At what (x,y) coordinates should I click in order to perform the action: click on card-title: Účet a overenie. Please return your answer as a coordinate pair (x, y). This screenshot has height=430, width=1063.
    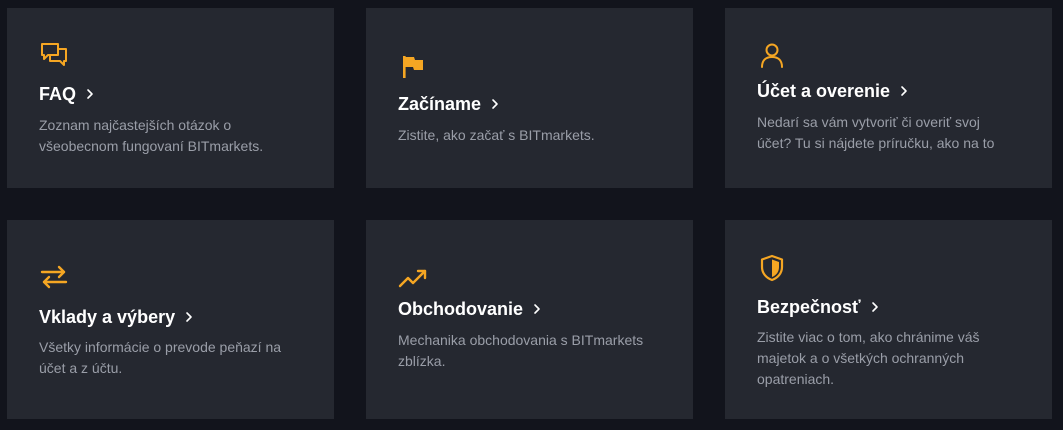
    Looking at the image, I should click on (824, 91).